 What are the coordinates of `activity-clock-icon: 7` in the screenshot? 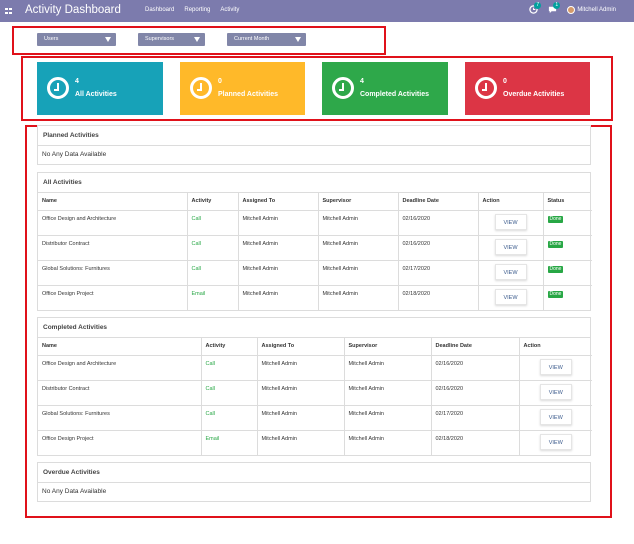 It's located at (535, 8).